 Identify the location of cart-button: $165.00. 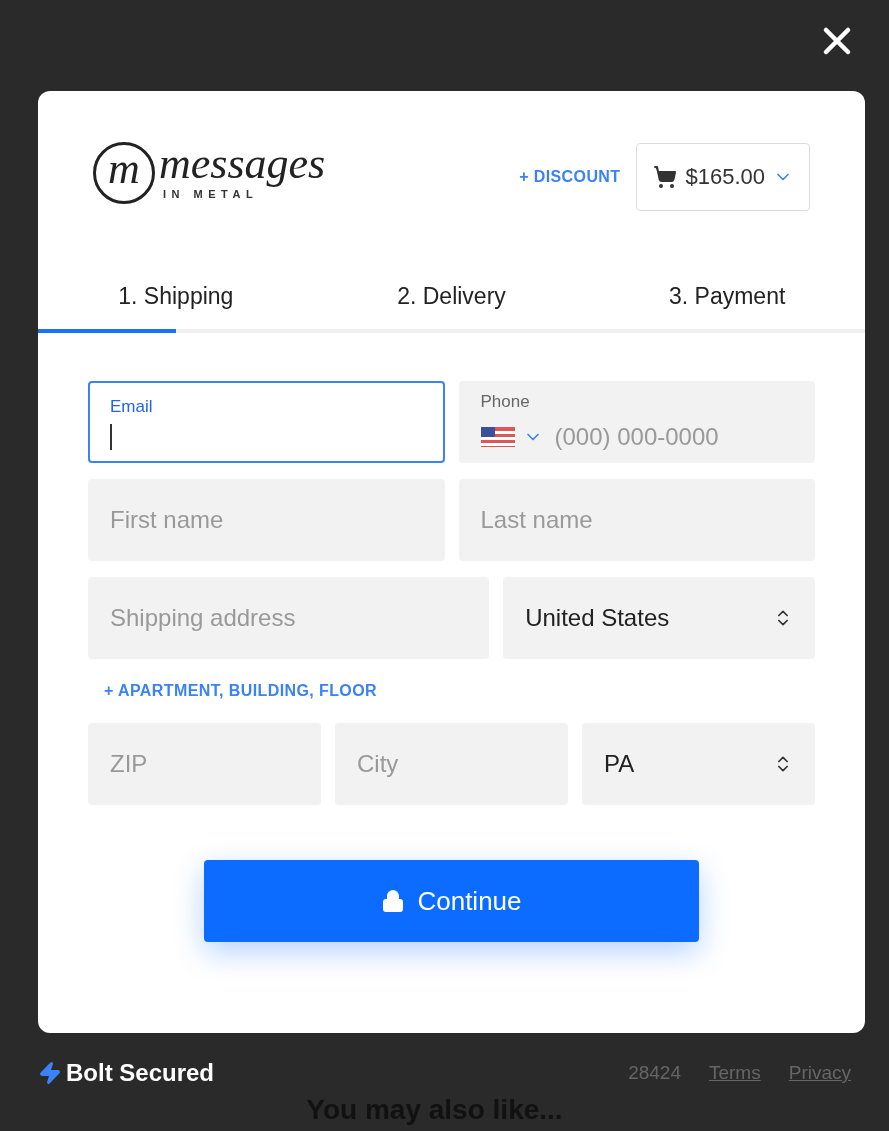
(723, 176).